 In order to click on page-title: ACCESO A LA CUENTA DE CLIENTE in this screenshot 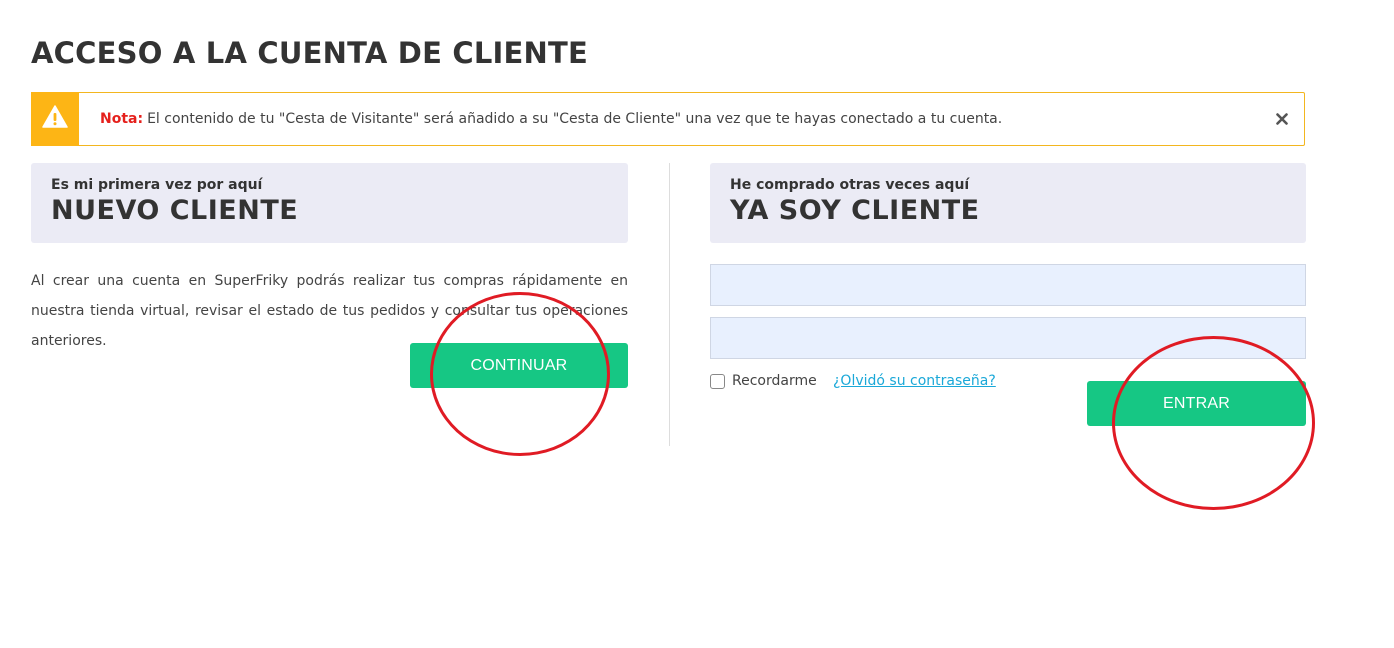, I will do `click(309, 53)`.